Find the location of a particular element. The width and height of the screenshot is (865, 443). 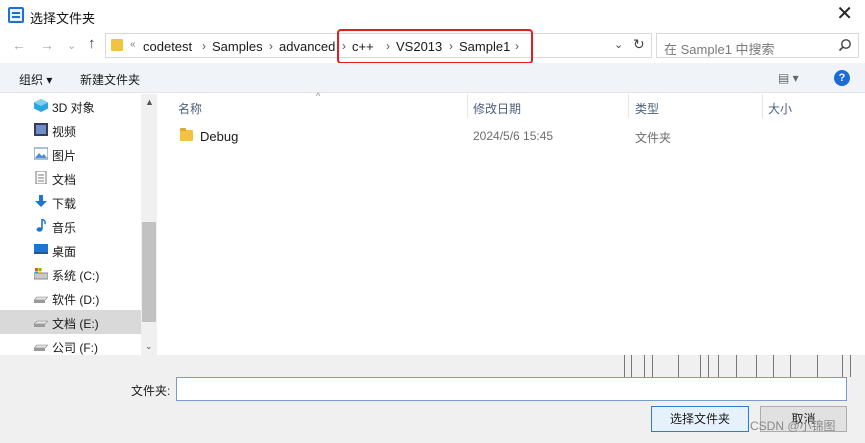

sidebar-item-label: 软件 (D:) is located at coordinates (76, 300).